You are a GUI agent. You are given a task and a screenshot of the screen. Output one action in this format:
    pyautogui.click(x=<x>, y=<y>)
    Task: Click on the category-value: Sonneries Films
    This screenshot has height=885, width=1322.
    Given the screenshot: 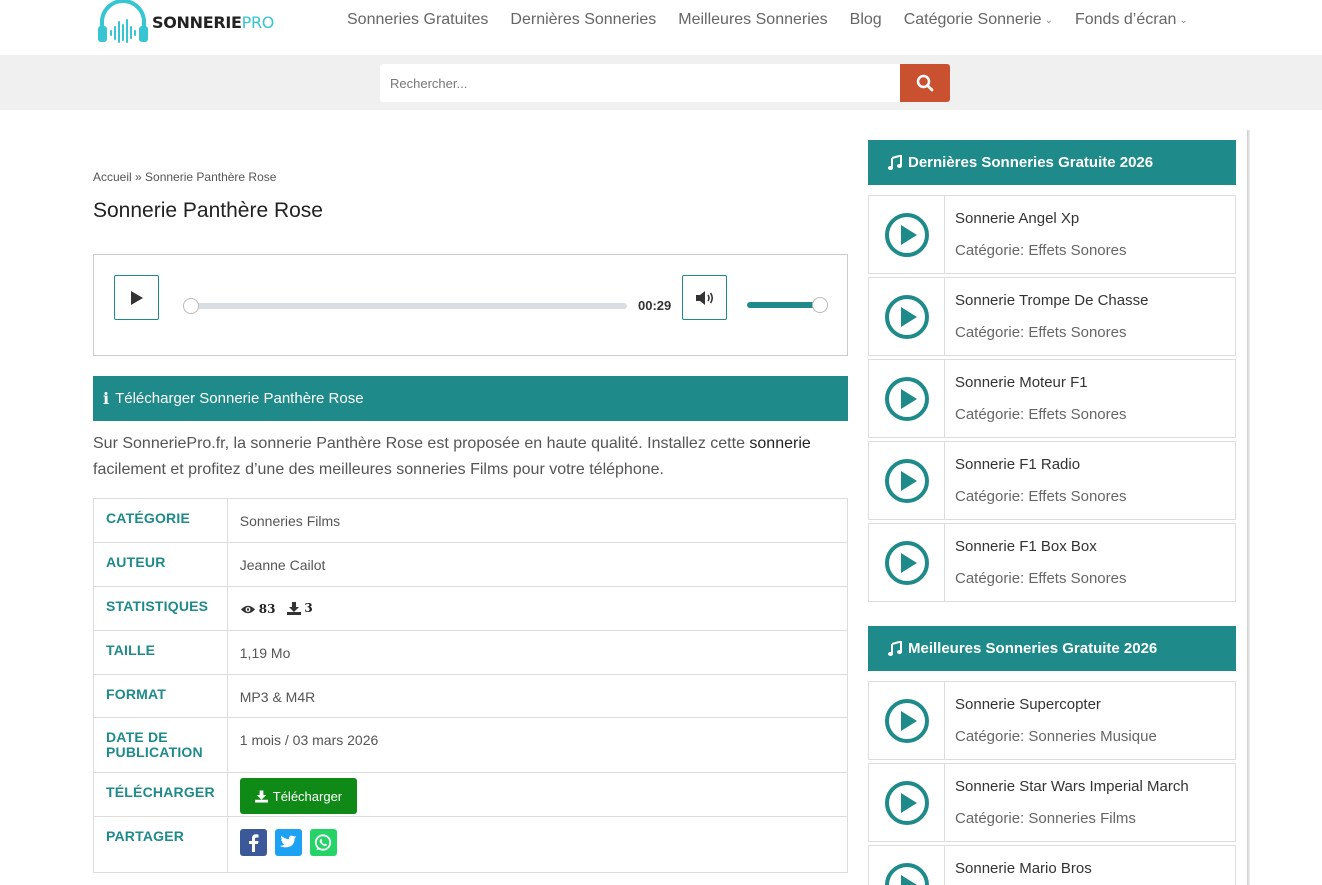 What is the action you would take?
    pyautogui.click(x=537, y=520)
    